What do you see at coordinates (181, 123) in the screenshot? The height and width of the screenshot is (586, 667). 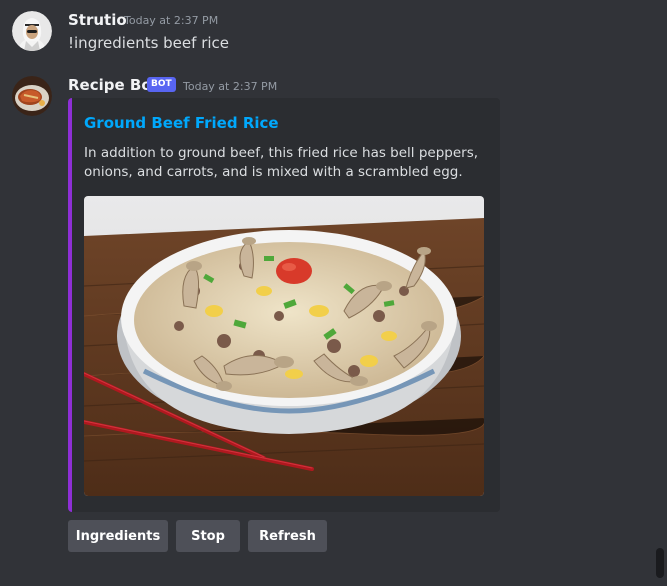 I see `embed-title-link: Ground Beef Fried Rice` at bounding box center [181, 123].